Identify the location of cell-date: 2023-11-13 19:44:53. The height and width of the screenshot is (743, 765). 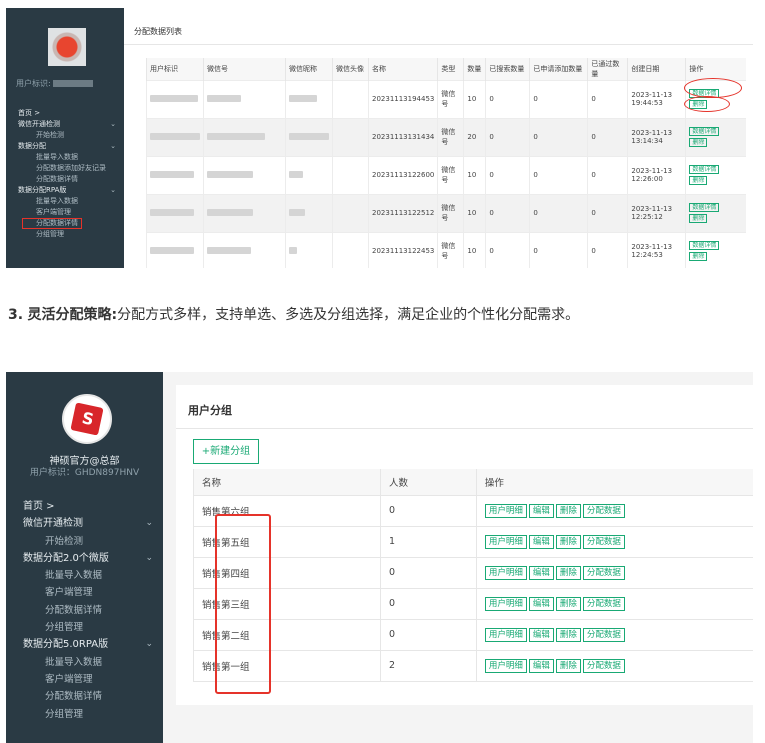
(656, 98).